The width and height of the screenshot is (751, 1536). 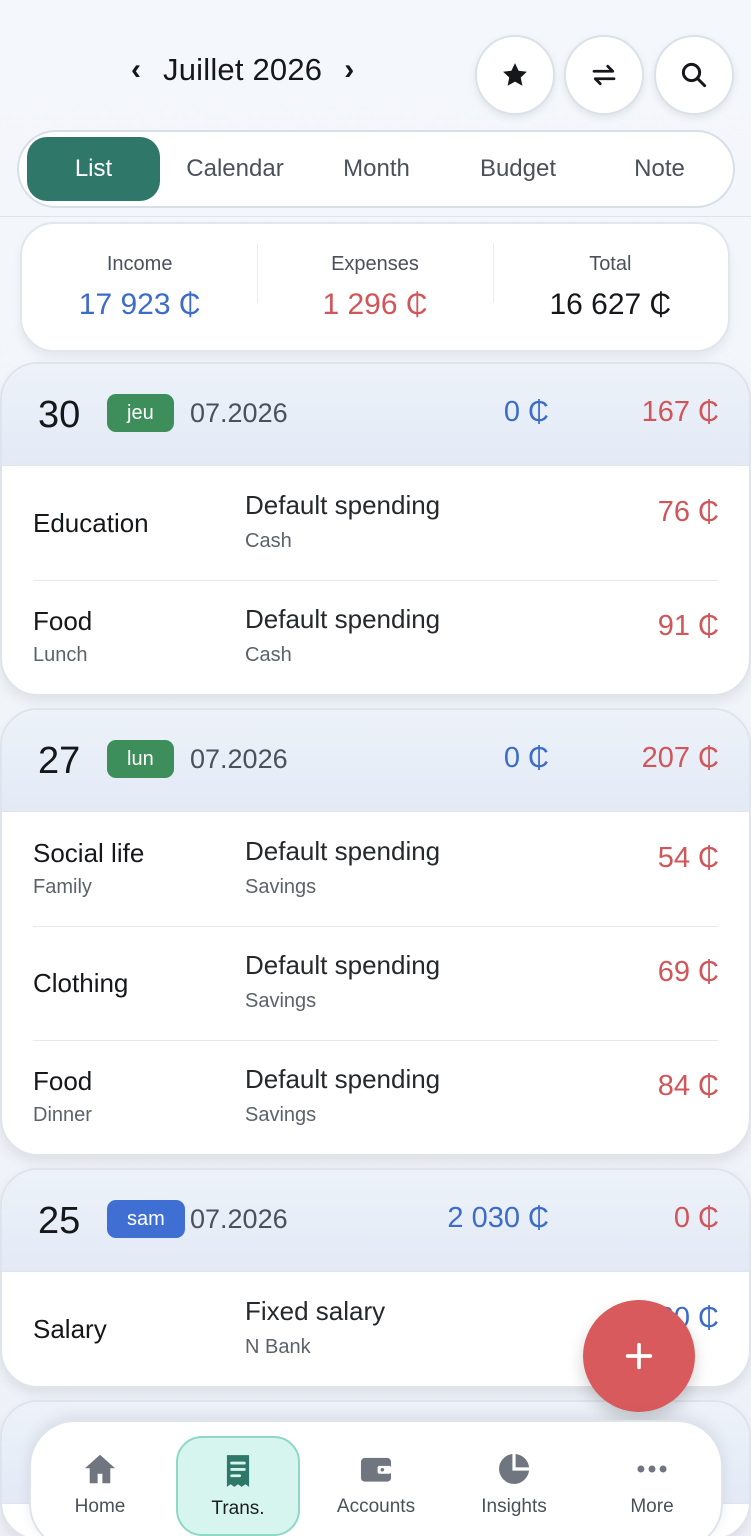 I want to click on day-header: 25 sam 07.2026 2 030 ₵ 0 ₵, so click(x=375, y=1221).